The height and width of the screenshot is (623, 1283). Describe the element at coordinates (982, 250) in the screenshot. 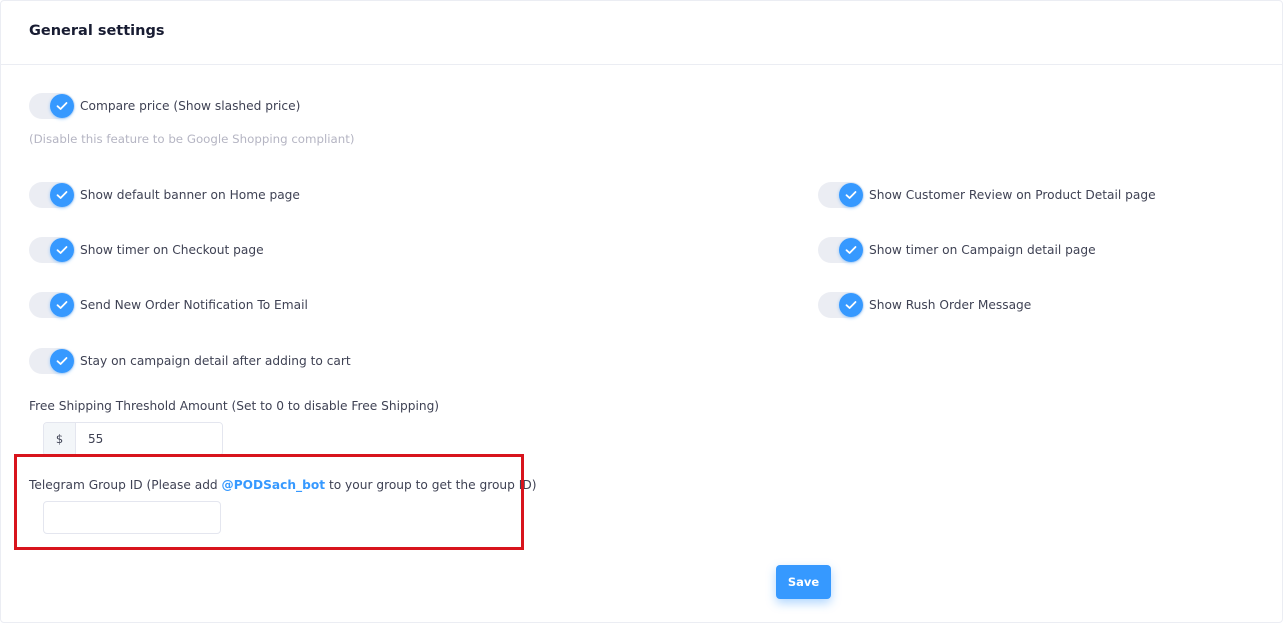

I see `timer-campaign-label: Show timer on Campaign detail page` at that location.